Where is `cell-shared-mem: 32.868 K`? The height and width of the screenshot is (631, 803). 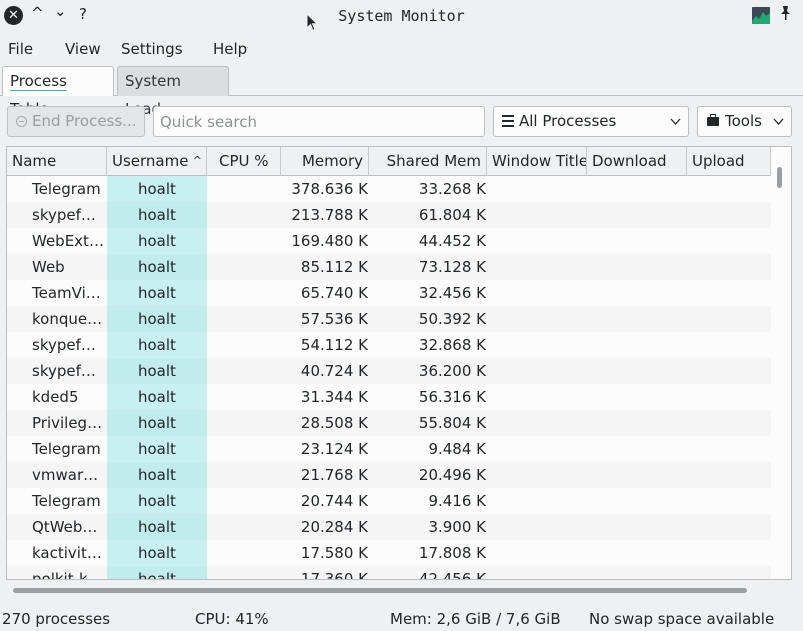
cell-shared-mem: 32.868 K is located at coordinates (452, 345).